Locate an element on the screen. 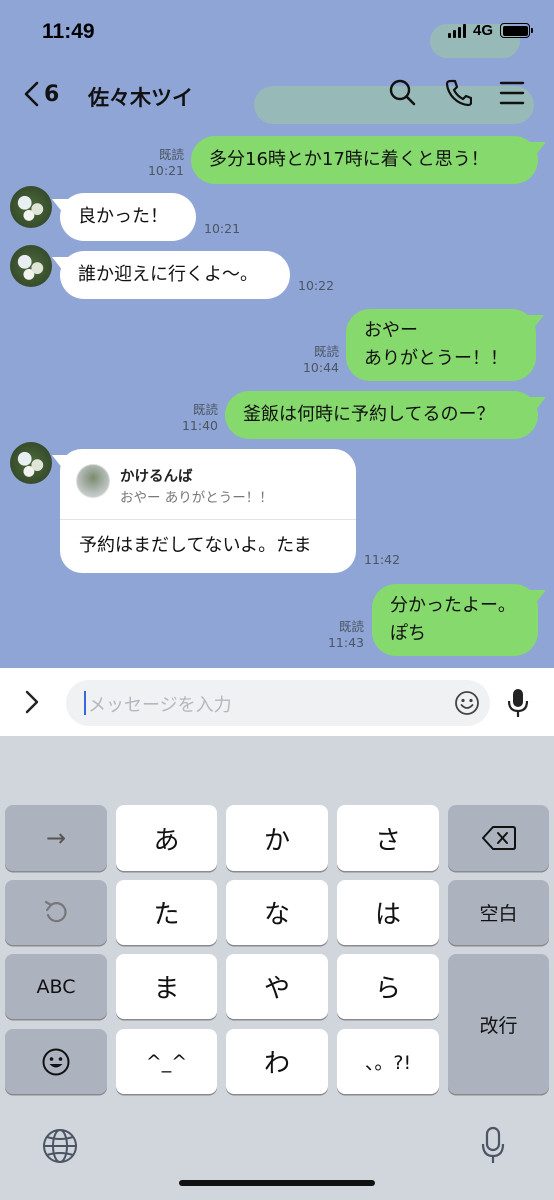 The width and height of the screenshot is (554, 1200). received-message-bubble: 良かった！ is located at coordinates (128, 217).